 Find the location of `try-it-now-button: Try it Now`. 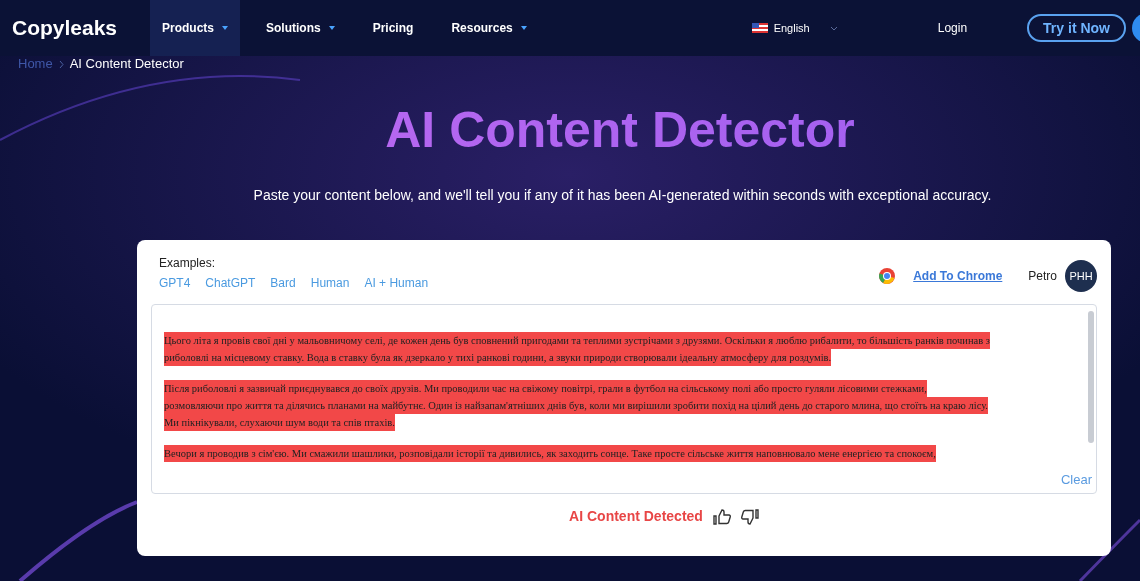

try-it-now-button: Try it Now is located at coordinates (1076, 28).